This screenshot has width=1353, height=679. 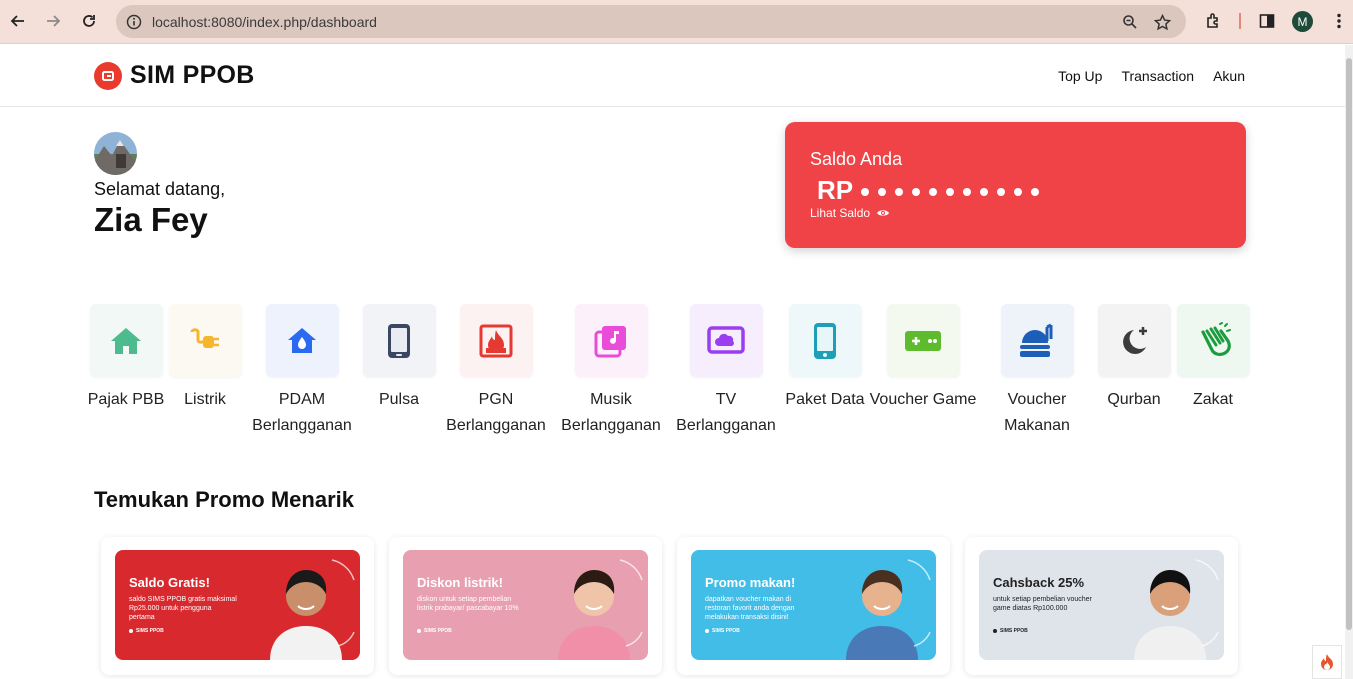 I want to click on nav-akun: Akun, so click(x=1229, y=76).